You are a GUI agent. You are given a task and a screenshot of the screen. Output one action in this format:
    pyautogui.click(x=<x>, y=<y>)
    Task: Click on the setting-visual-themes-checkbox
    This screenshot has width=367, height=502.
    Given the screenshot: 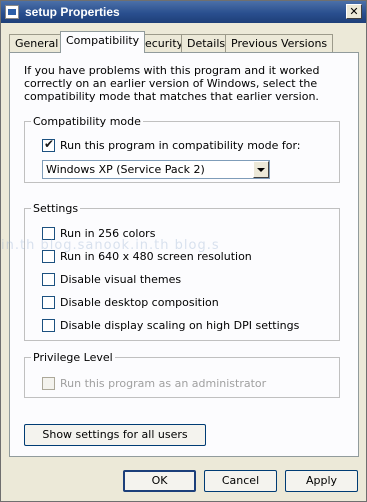 What is the action you would take?
    pyautogui.click(x=48, y=279)
    